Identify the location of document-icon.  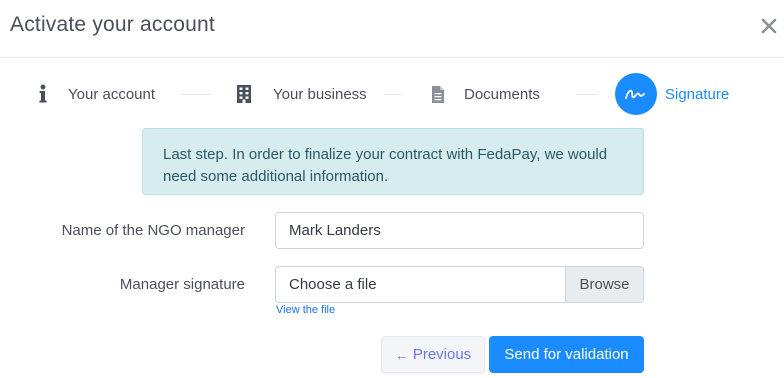
(438, 94).